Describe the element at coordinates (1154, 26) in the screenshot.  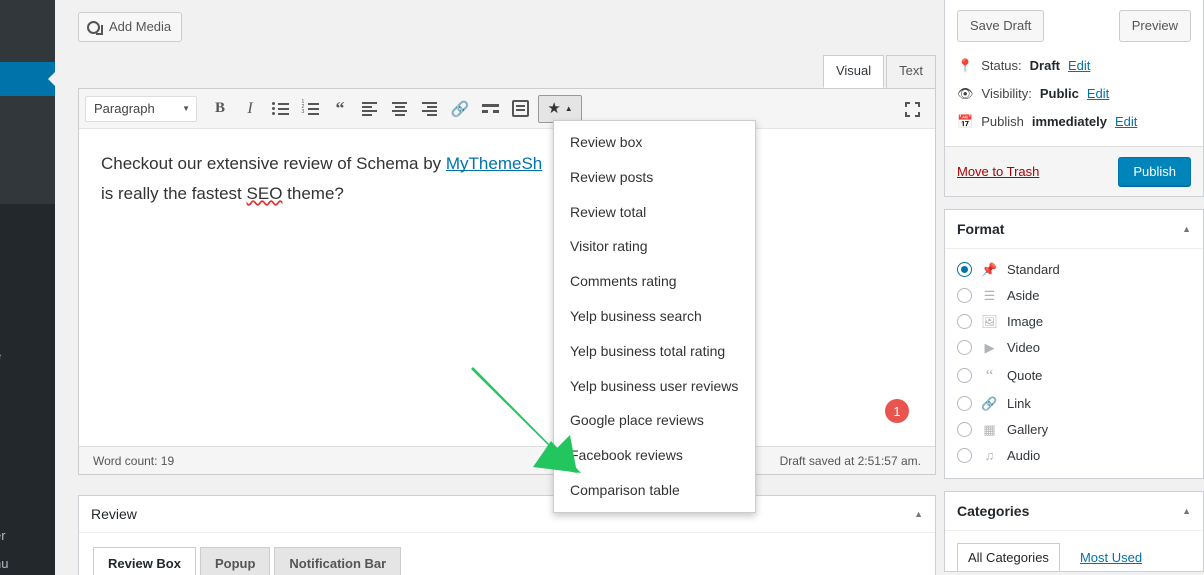
I see `preview-button: Preview` at that location.